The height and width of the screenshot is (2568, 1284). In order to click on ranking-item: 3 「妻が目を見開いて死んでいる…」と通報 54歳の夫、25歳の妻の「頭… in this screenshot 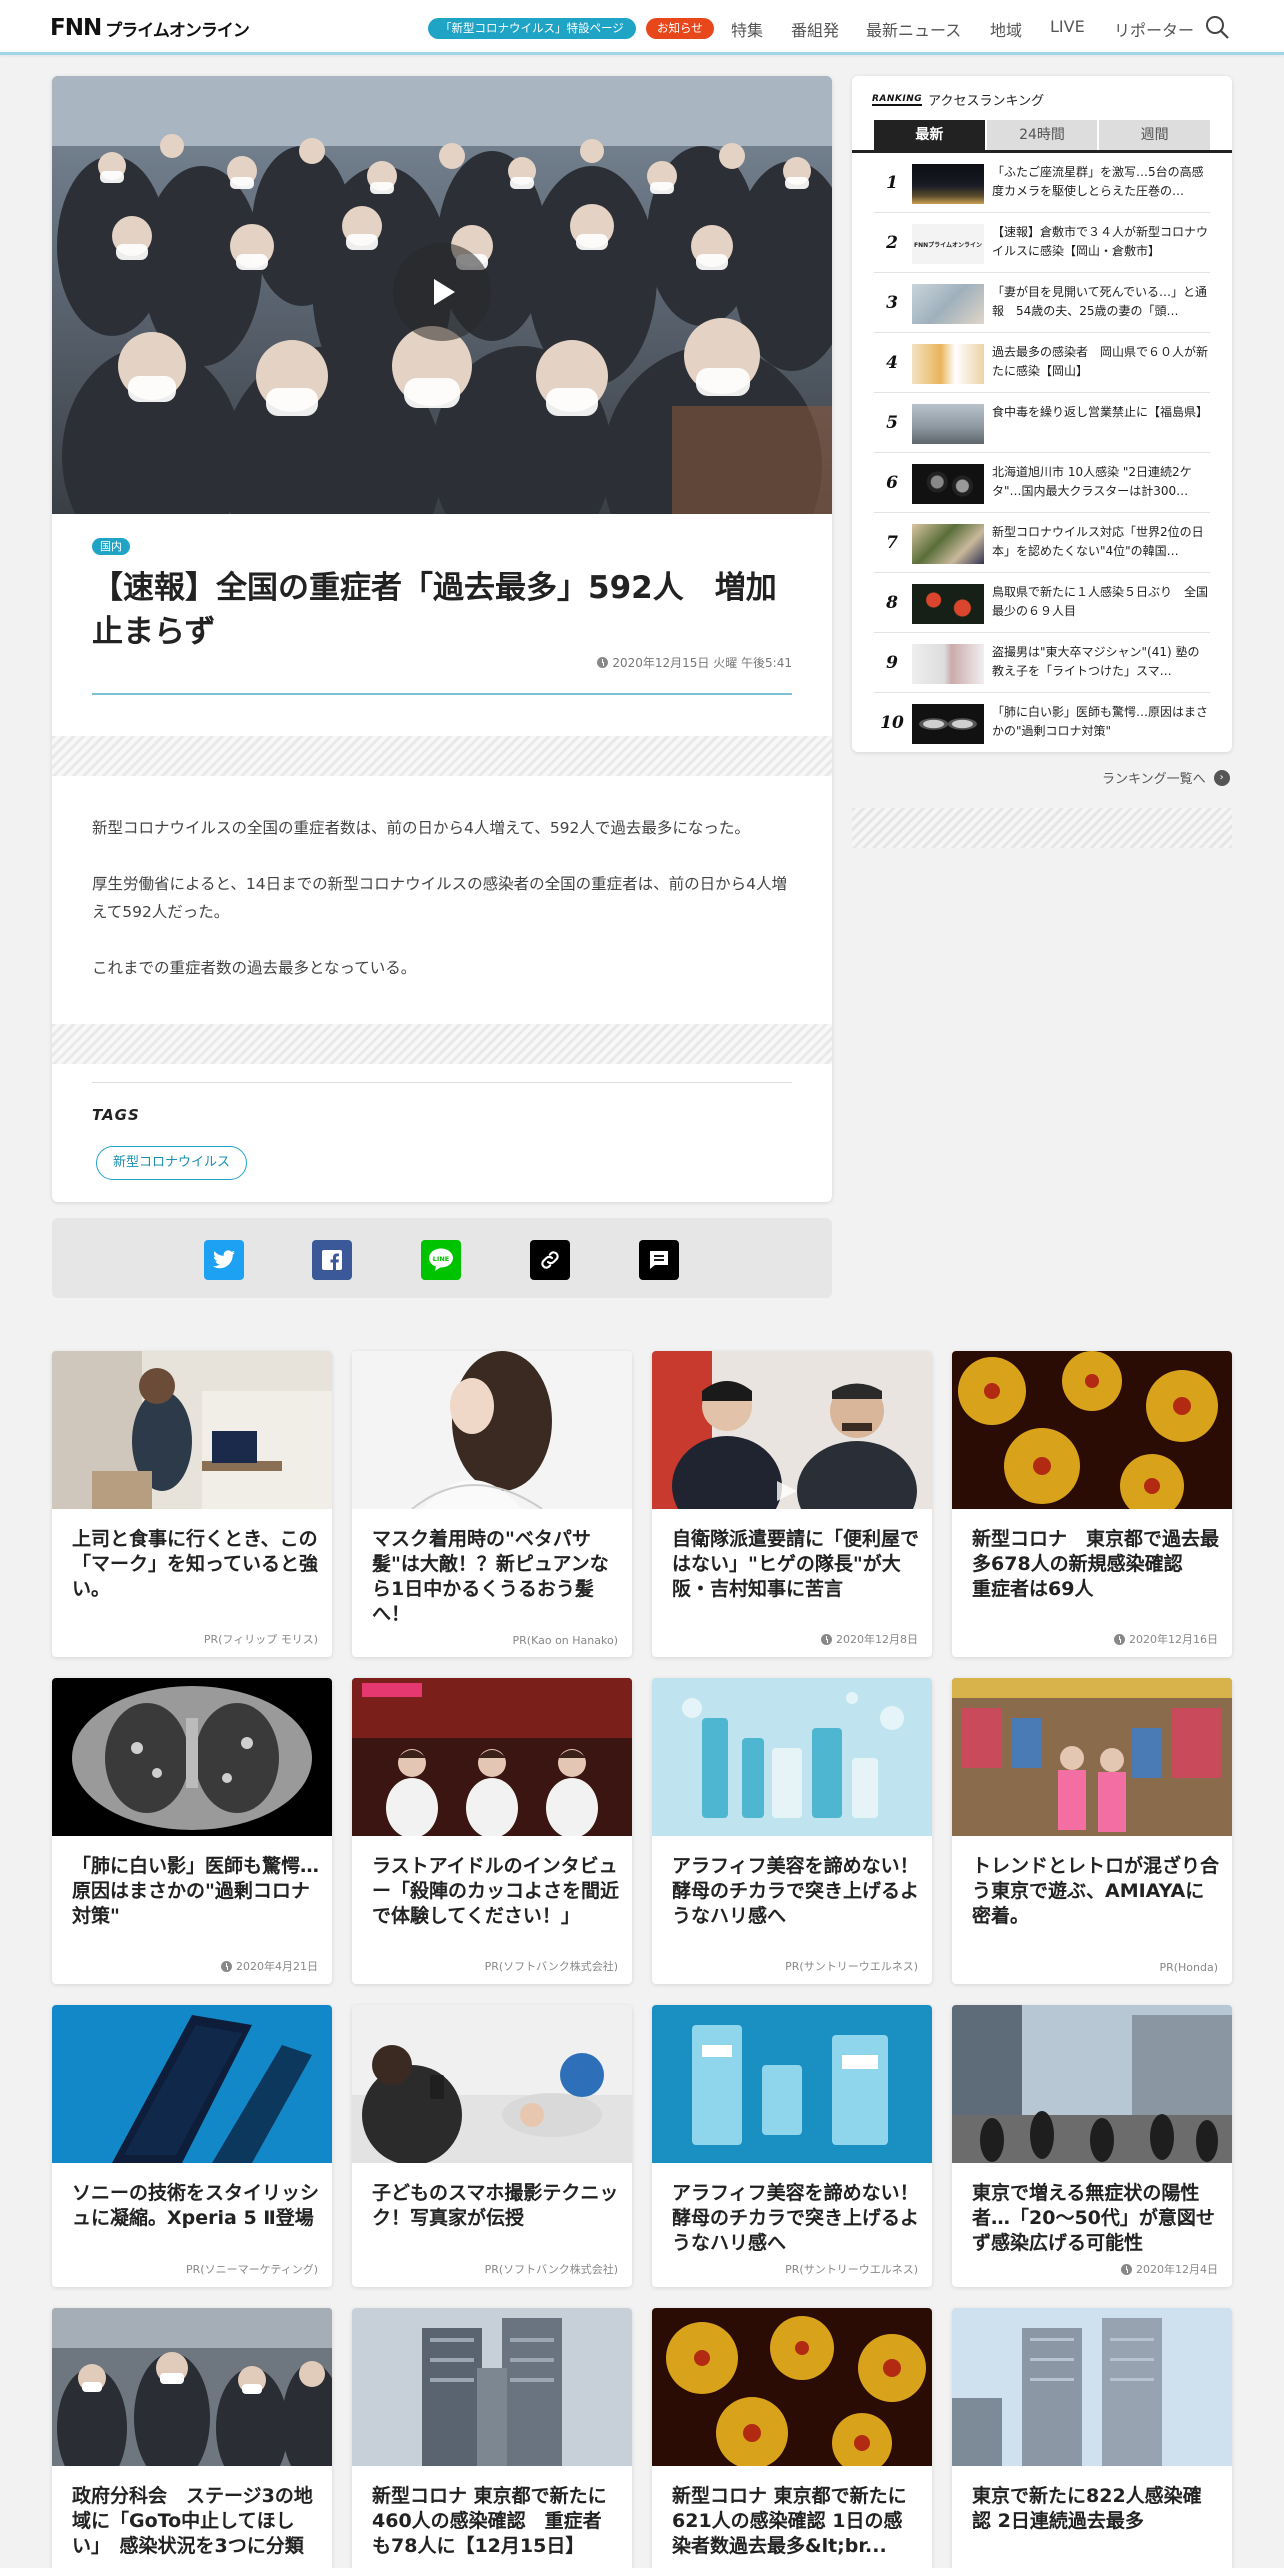, I will do `click(1042, 303)`.